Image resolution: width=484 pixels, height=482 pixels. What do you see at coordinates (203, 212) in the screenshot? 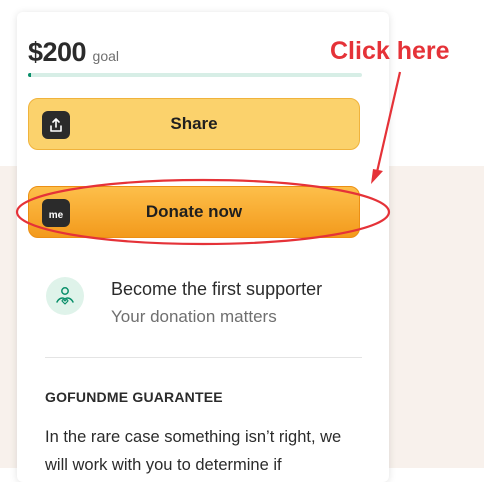
I see `annotation-highlight-ellipse` at bounding box center [203, 212].